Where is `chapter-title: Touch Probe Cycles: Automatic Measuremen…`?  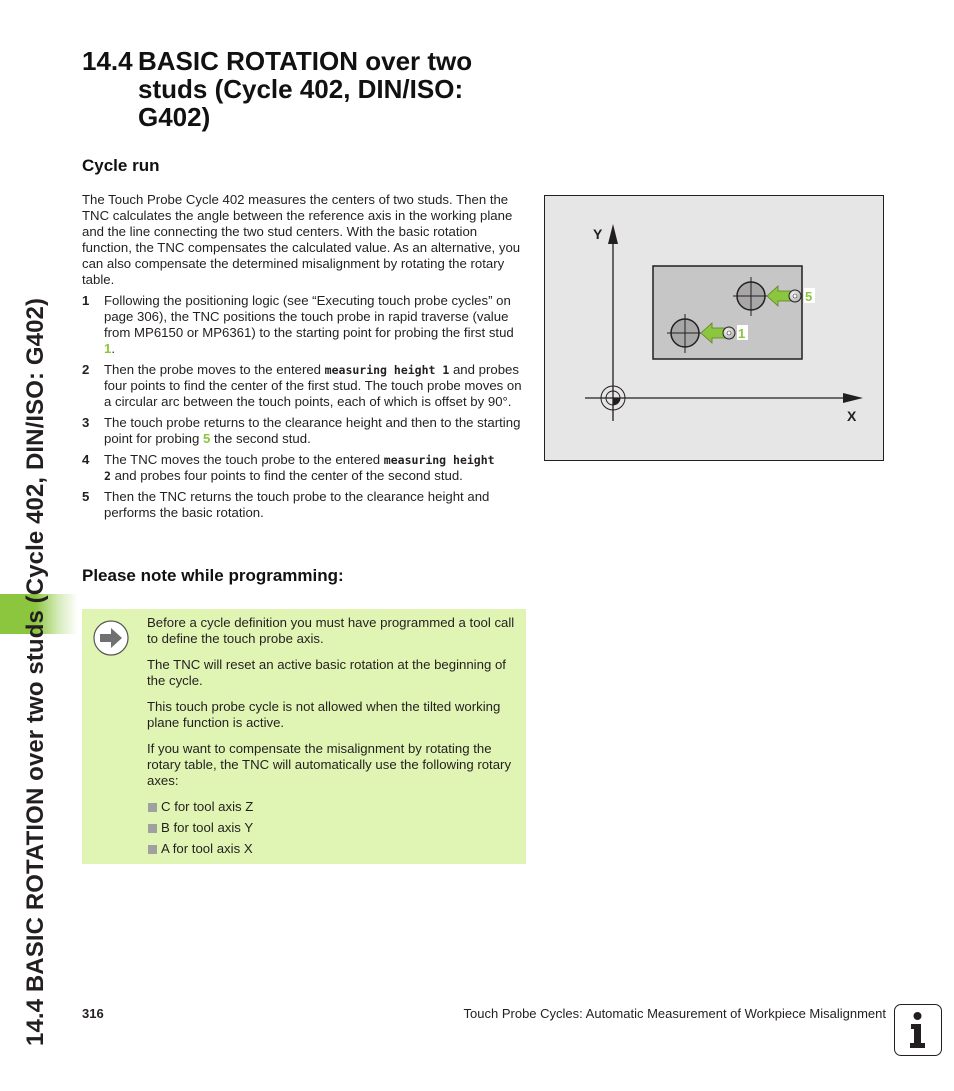
chapter-title: Touch Probe Cycles: Automatic Measuremen… is located at coordinates (674, 1013).